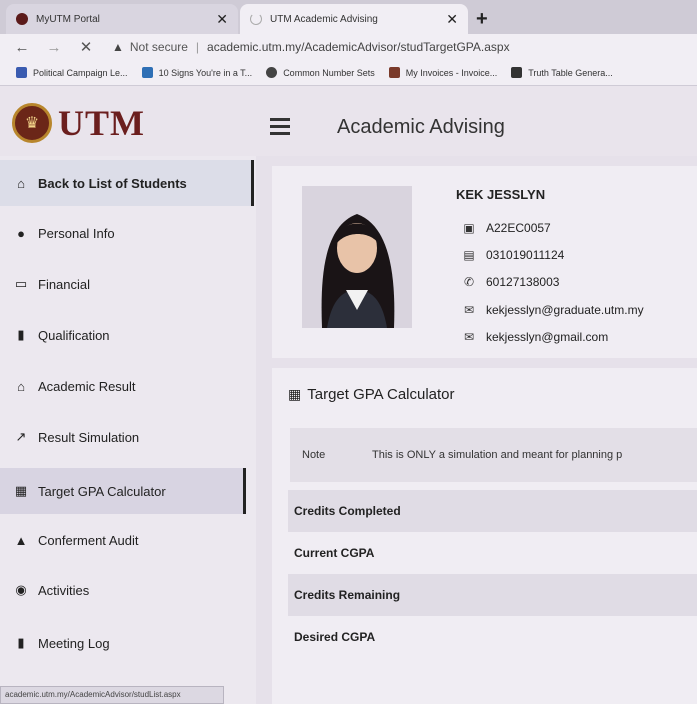 The image size is (697, 704). Describe the element at coordinates (127, 540) in the screenshot. I see `sidebar-item-conferment-audit: ▲ Conferment Audit` at that location.